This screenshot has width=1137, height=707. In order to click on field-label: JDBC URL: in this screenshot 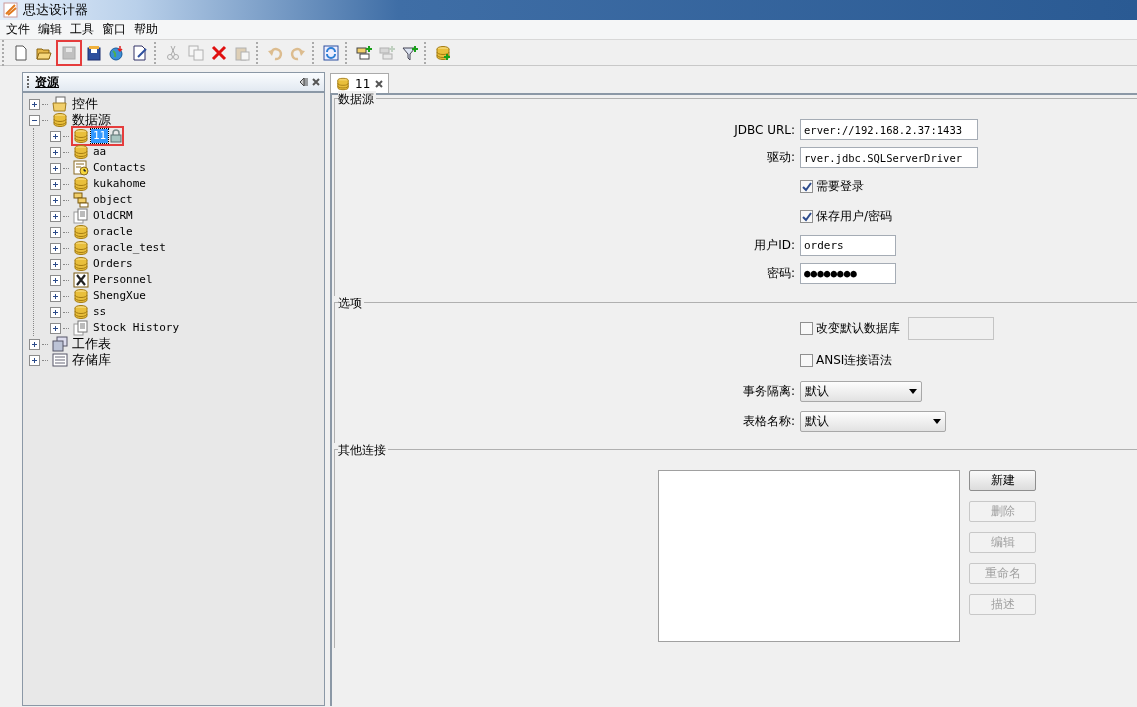, I will do `click(764, 129)`.